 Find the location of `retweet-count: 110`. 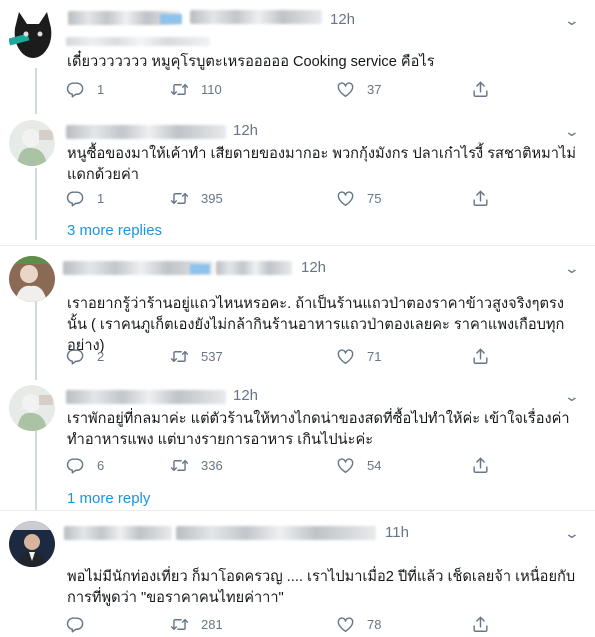

retweet-count: 110 is located at coordinates (211, 89).